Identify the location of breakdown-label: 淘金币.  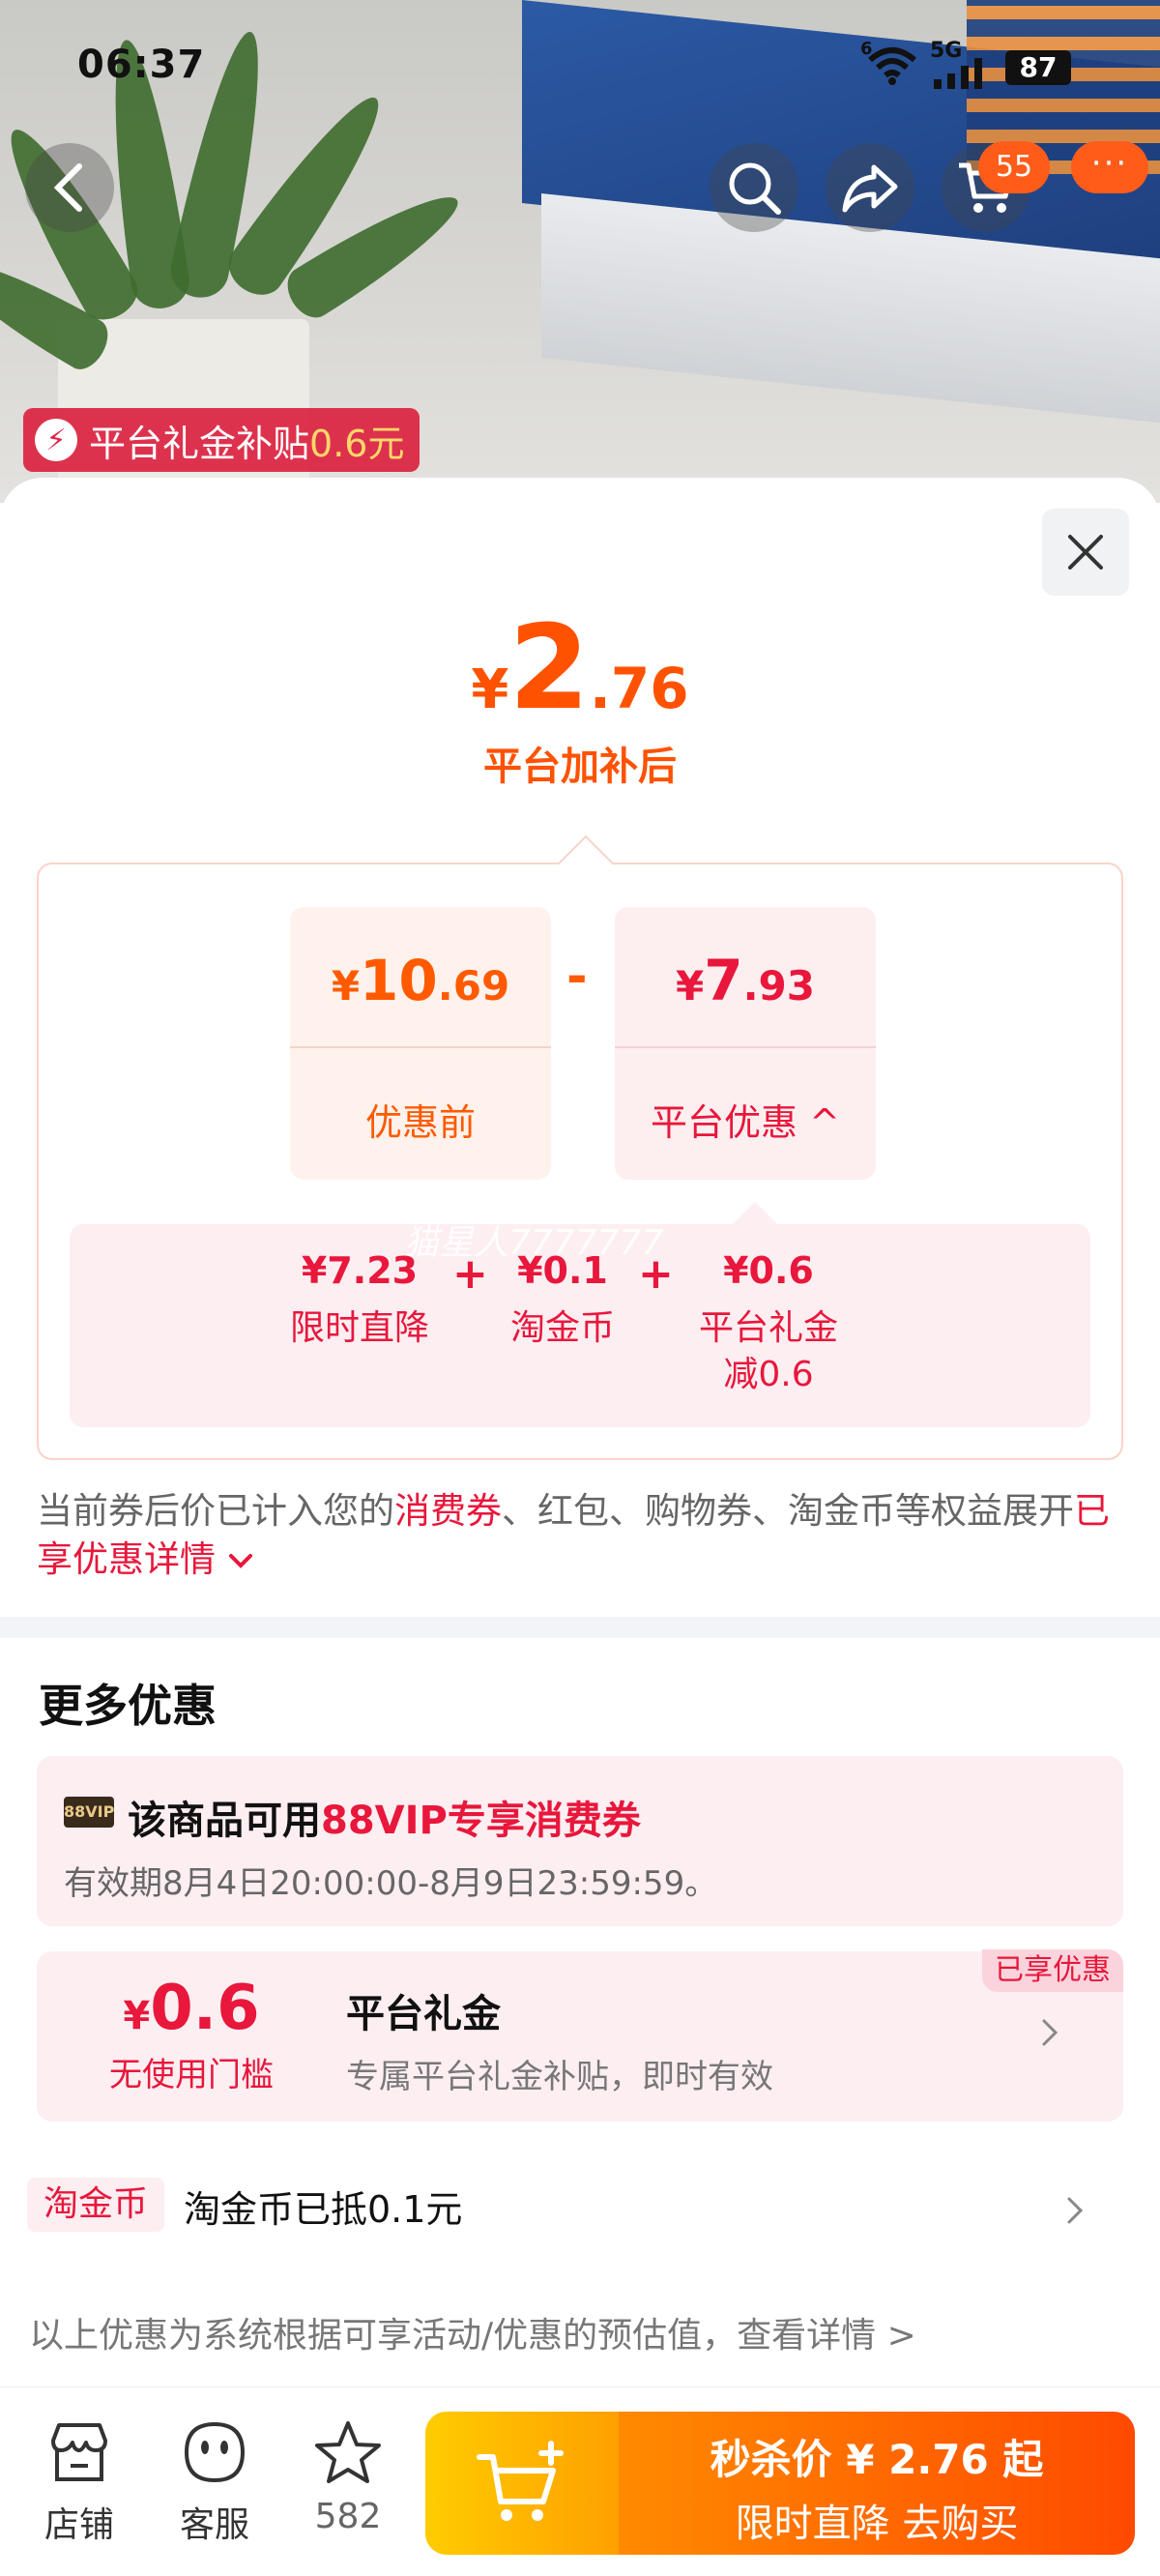
(562, 1328).